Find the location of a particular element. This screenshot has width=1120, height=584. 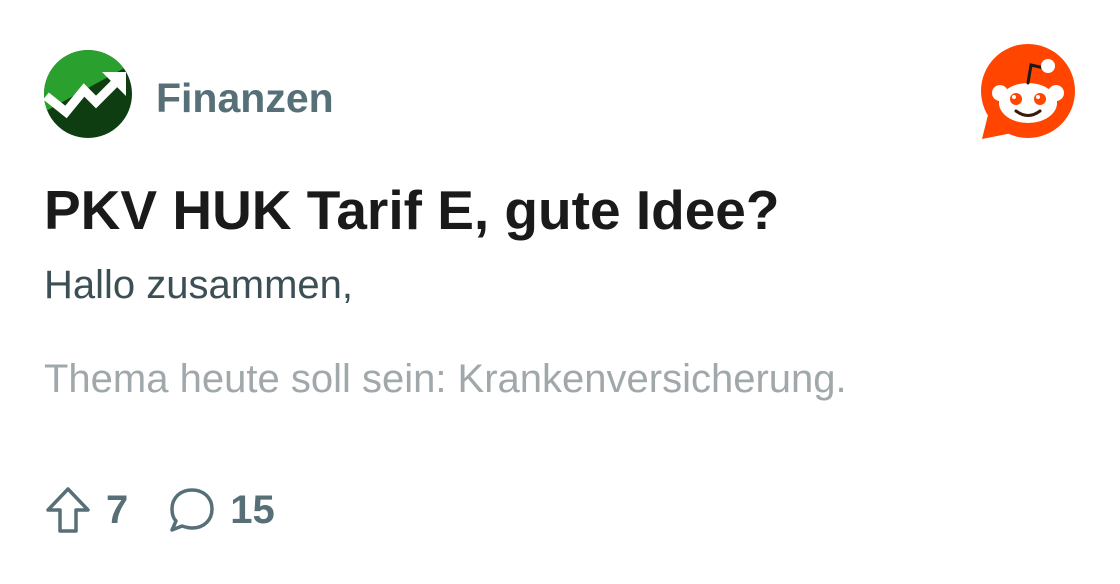

comment-count: 15 is located at coordinates (252, 510).